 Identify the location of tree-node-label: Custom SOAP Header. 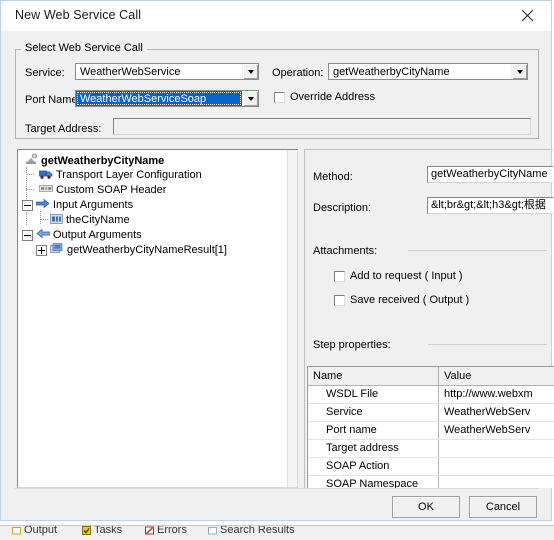
(111, 190).